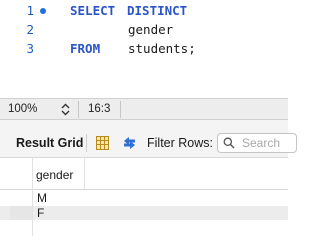  Describe the element at coordinates (144, 124) in the screenshot. I see `panel-gap` at that location.